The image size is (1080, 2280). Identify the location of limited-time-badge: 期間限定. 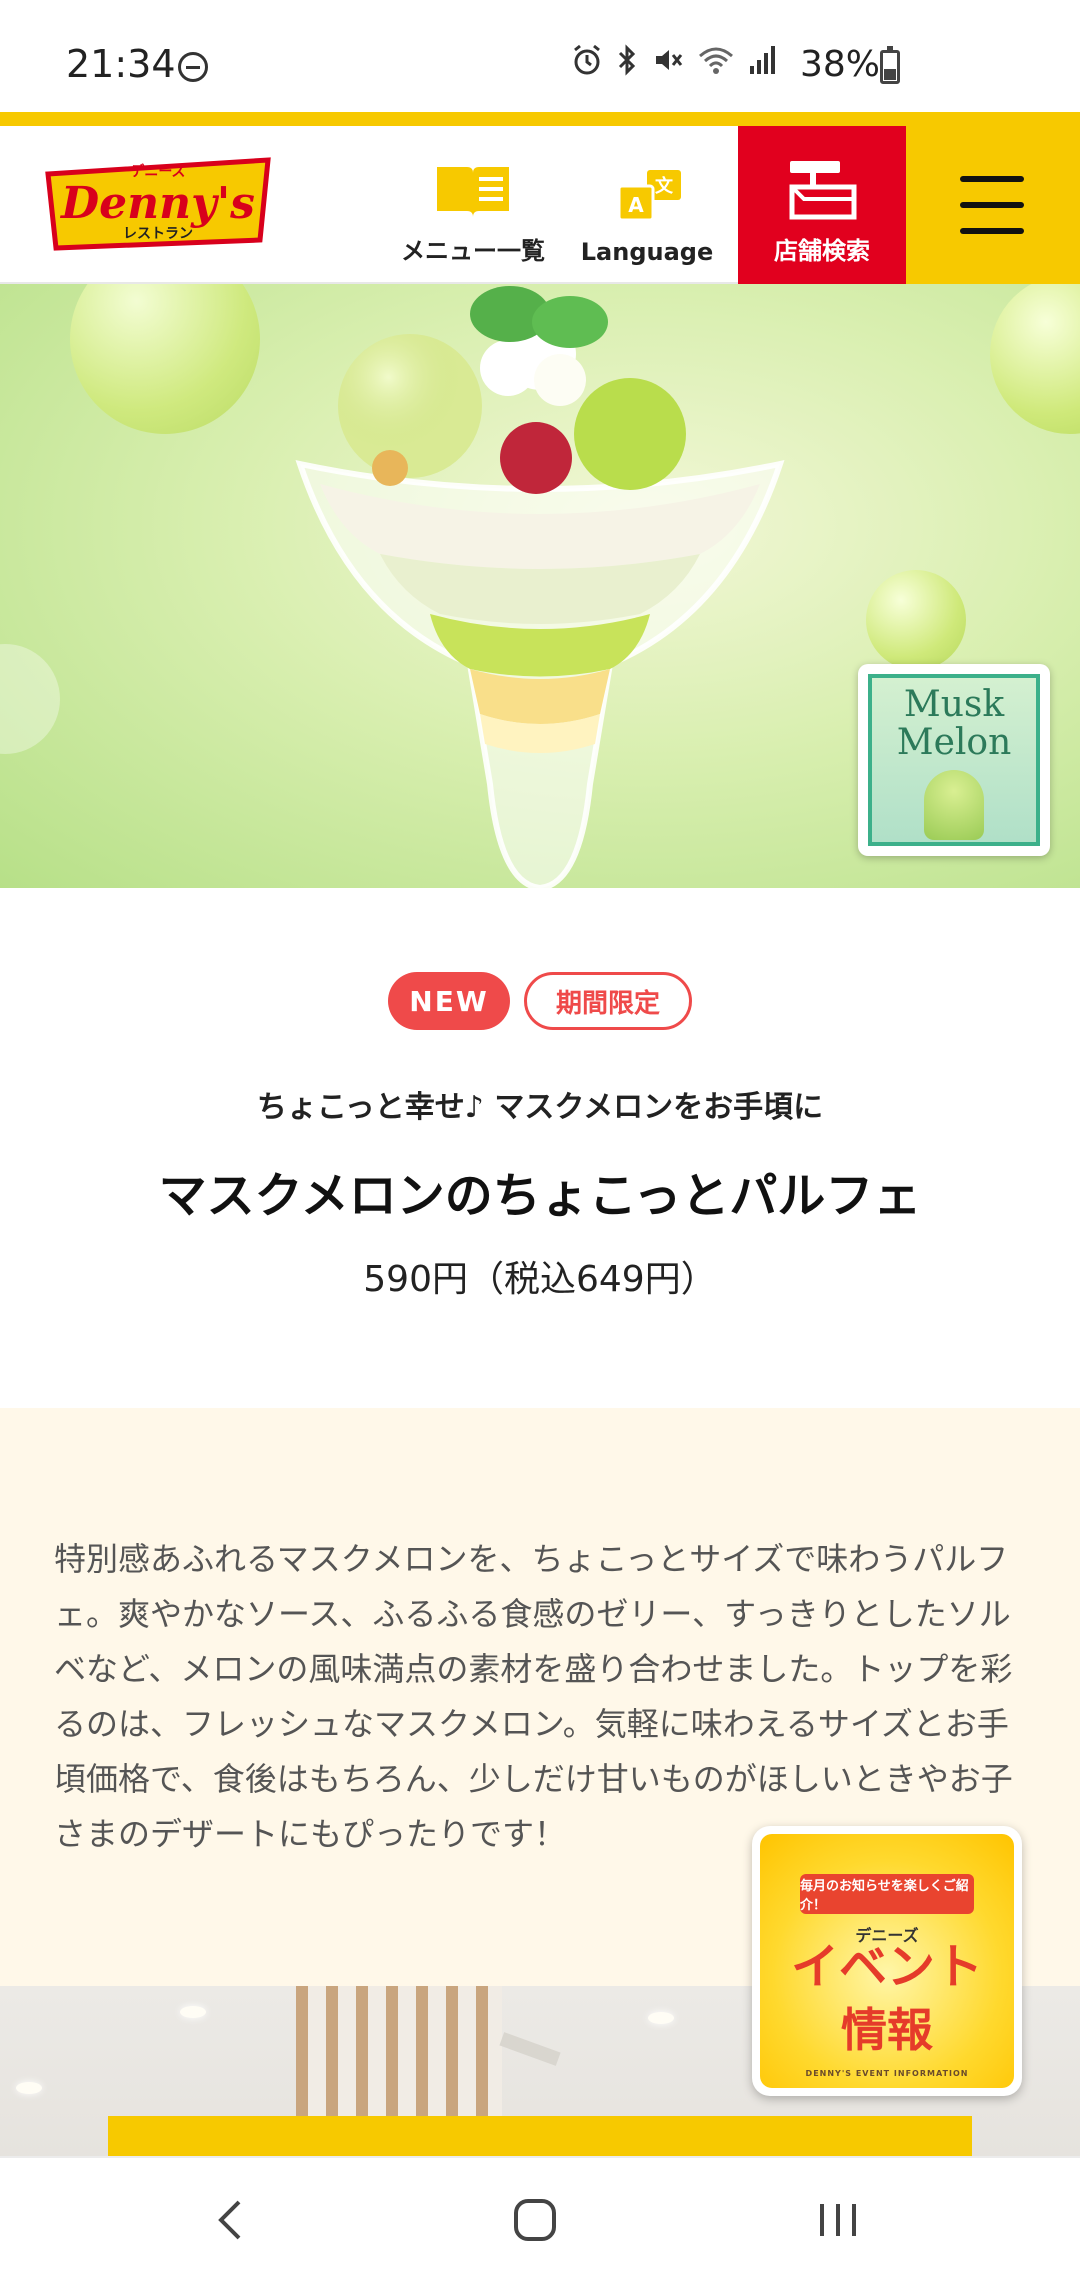
(608, 1001).